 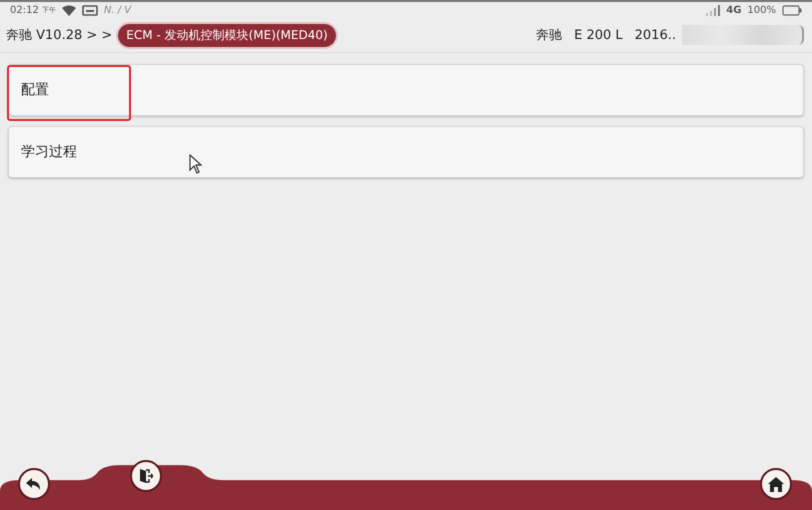 What do you see at coordinates (59, 35) in the screenshot?
I see `breadcrumb-link: 奔驰 V10.28 > >` at bounding box center [59, 35].